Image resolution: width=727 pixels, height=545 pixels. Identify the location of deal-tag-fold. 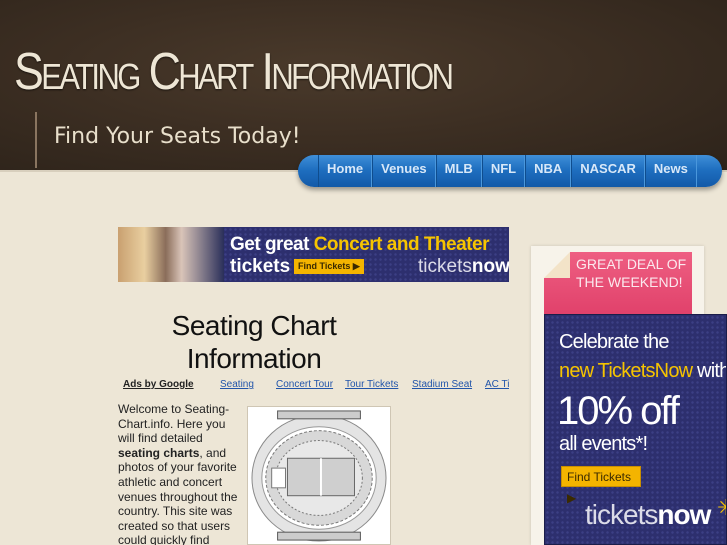
(557, 265).